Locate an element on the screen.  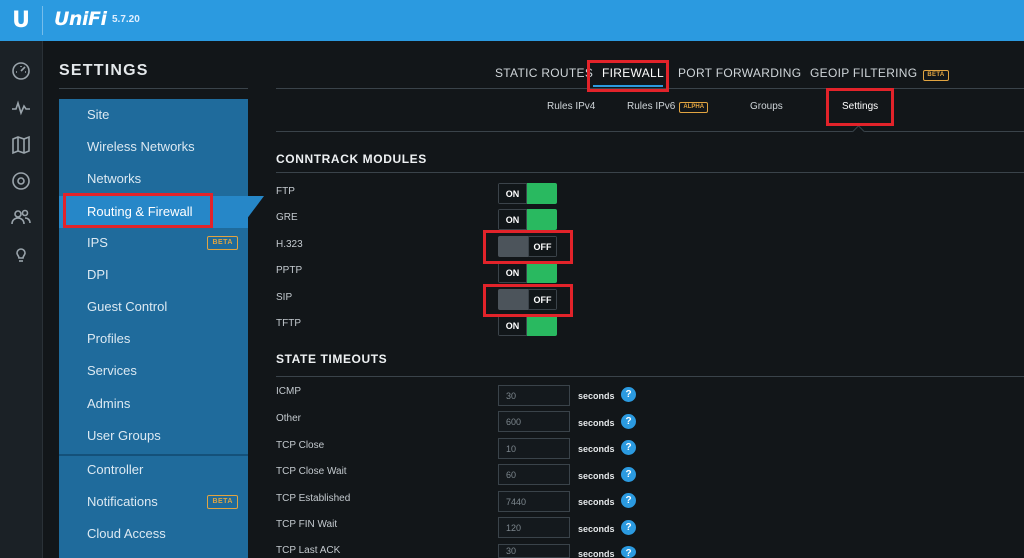
menu-item-label: IPS is located at coordinates (97, 242).